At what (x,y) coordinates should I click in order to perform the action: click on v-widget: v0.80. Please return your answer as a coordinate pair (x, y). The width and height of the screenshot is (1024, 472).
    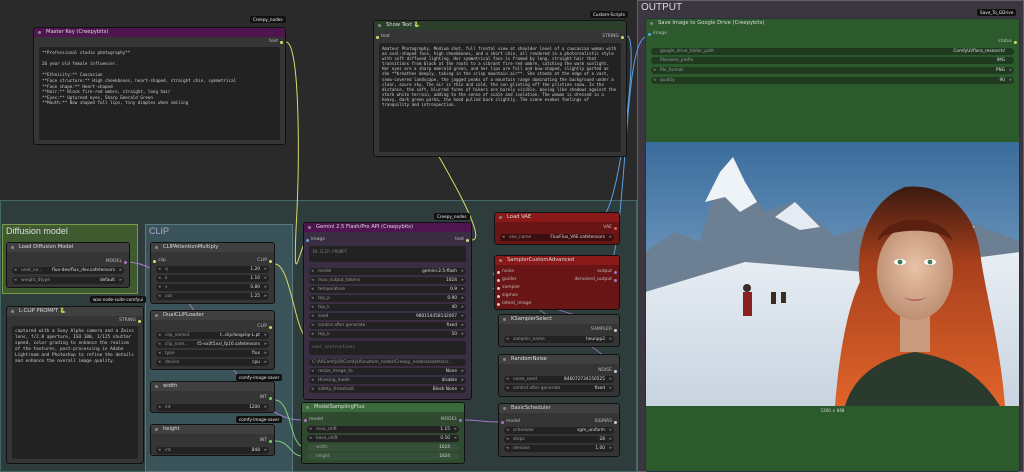
    Looking at the image, I should click on (212, 287).